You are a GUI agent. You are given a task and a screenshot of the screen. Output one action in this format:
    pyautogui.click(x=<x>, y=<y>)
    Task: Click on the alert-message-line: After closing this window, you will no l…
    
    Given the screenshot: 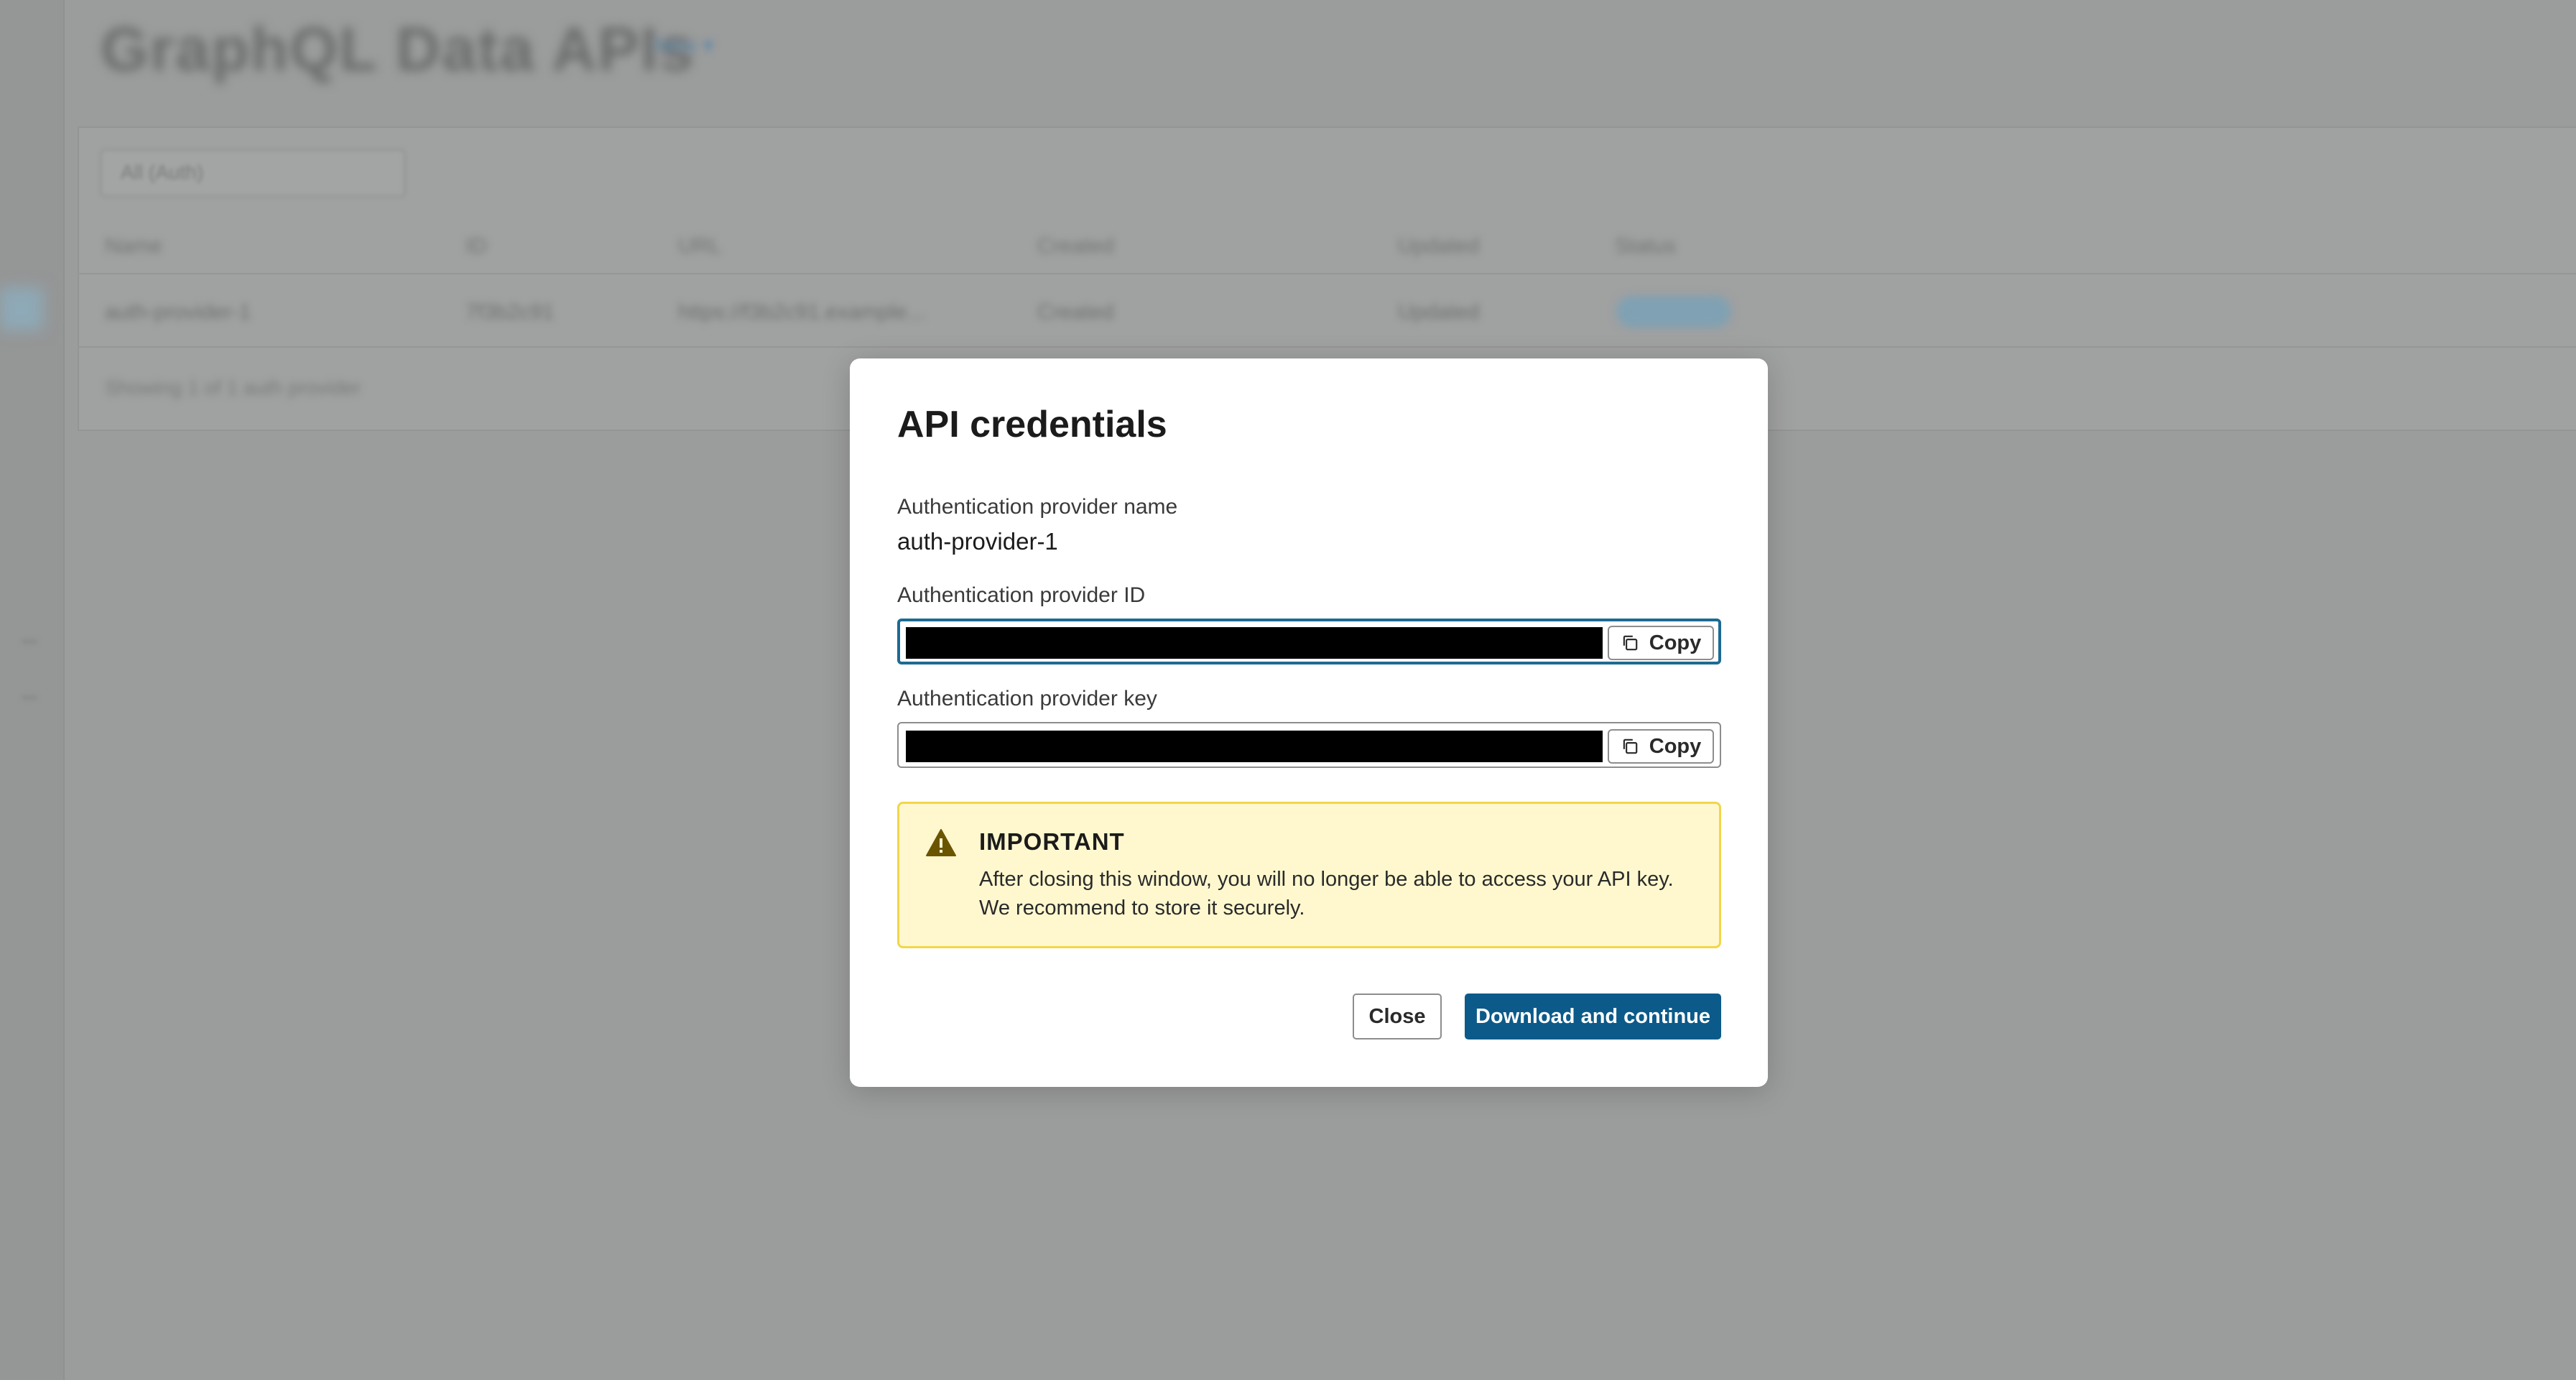 What is the action you would take?
    pyautogui.click(x=1326, y=879)
    